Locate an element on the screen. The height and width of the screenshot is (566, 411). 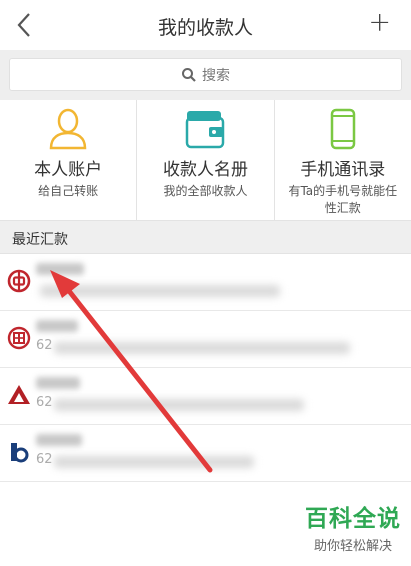
recent-transfers-heading: 最近汇款 is located at coordinates (205, 237).